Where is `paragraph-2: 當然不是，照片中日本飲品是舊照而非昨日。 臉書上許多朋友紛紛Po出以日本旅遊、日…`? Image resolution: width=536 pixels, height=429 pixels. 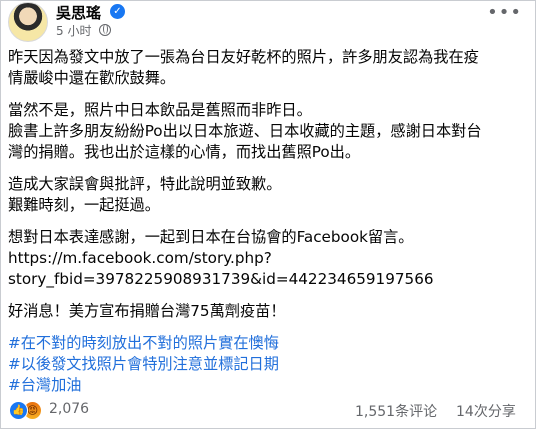 paragraph-2: 當然不是，照片中日本飲品是舊照而非昨日。 臉書上許多朋友紛紛Po出以日本旅遊、日… is located at coordinates (268, 131).